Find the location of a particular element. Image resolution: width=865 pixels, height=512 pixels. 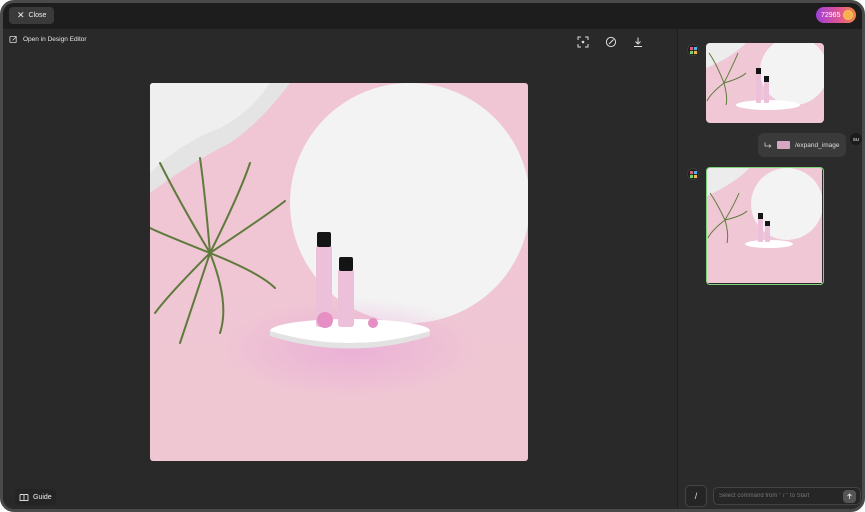

edit-icon is located at coordinates (13, 39).